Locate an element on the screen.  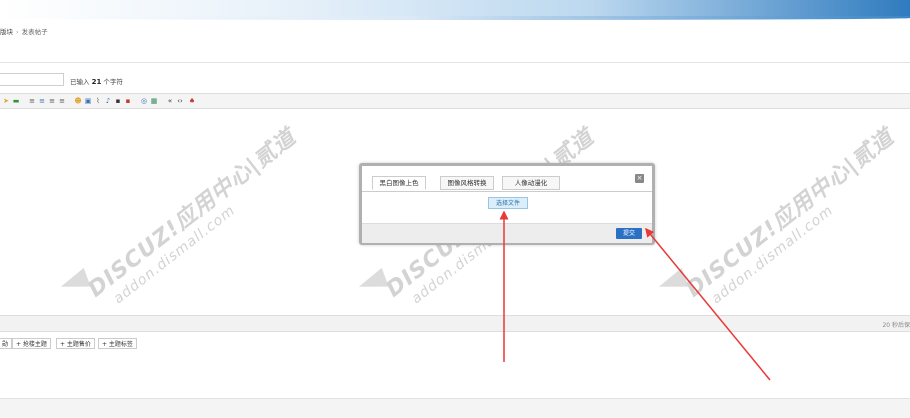
breadcrumb: 版块 › 发表帖子 is located at coordinates (24, 31).